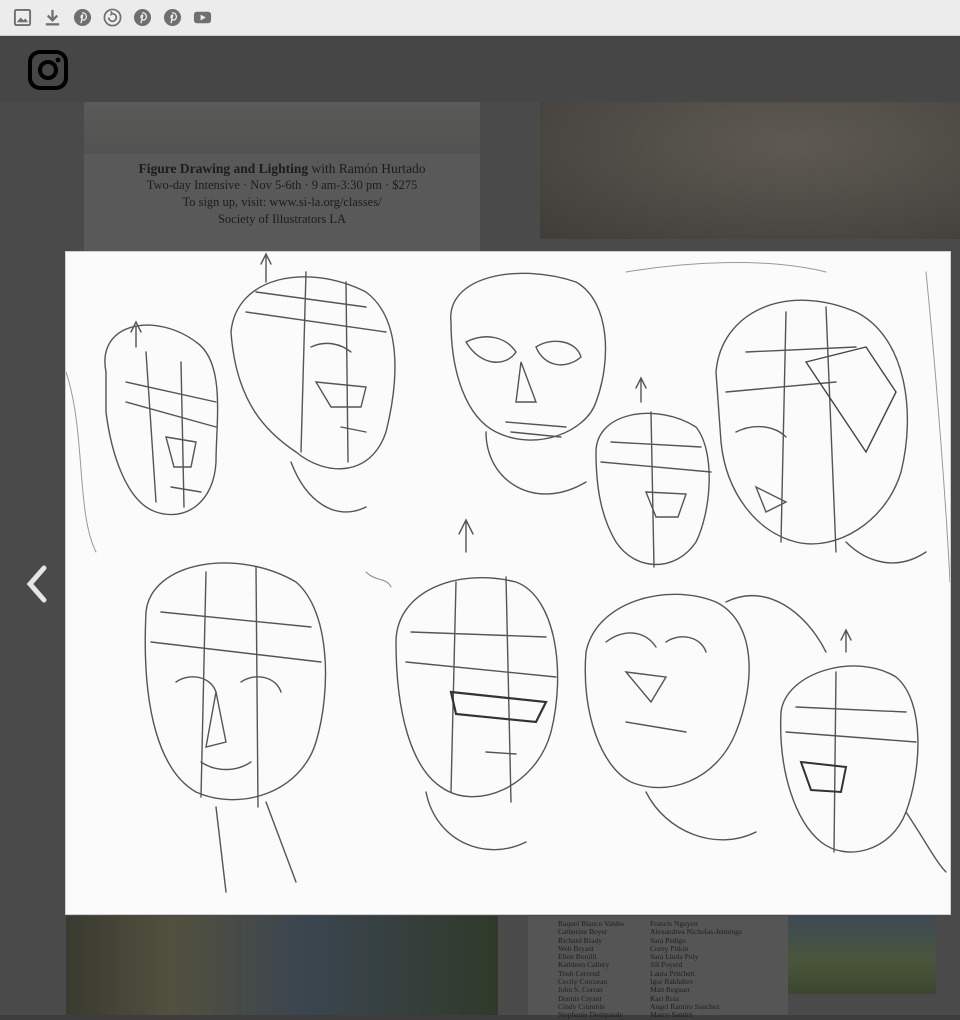  I want to click on instagram-header, so click(480, 69).